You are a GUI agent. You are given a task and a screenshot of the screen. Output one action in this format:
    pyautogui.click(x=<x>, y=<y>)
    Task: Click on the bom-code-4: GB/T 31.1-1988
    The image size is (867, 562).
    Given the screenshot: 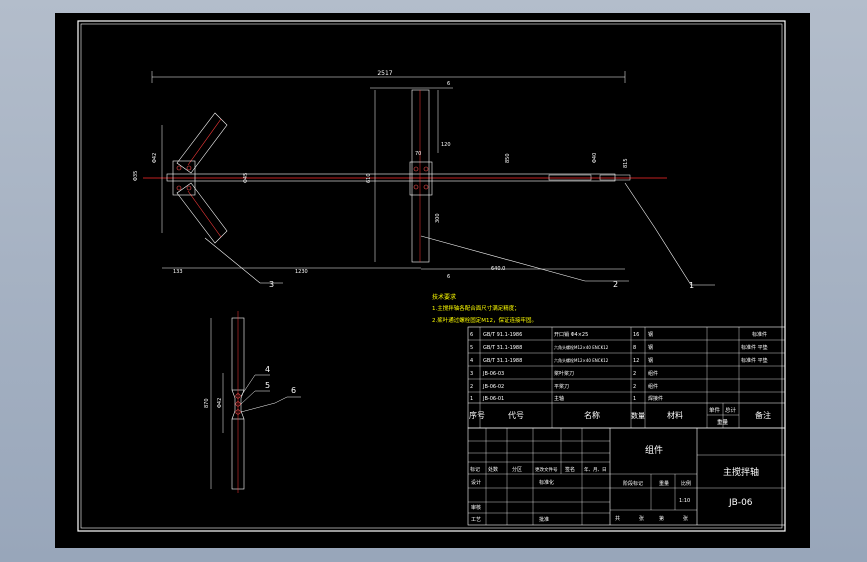 What is the action you would take?
    pyautogui.click(x=502, y=361)
    